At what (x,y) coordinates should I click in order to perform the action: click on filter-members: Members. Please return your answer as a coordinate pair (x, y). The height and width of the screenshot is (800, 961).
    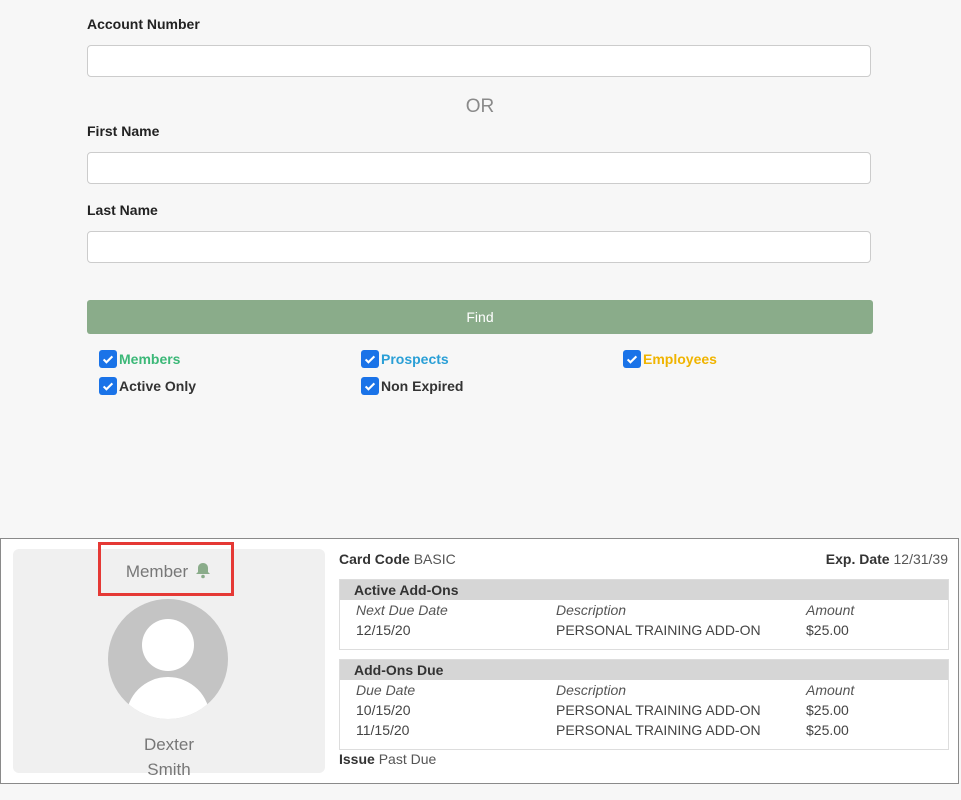
    Looking at the image, I should click on (139, 359).